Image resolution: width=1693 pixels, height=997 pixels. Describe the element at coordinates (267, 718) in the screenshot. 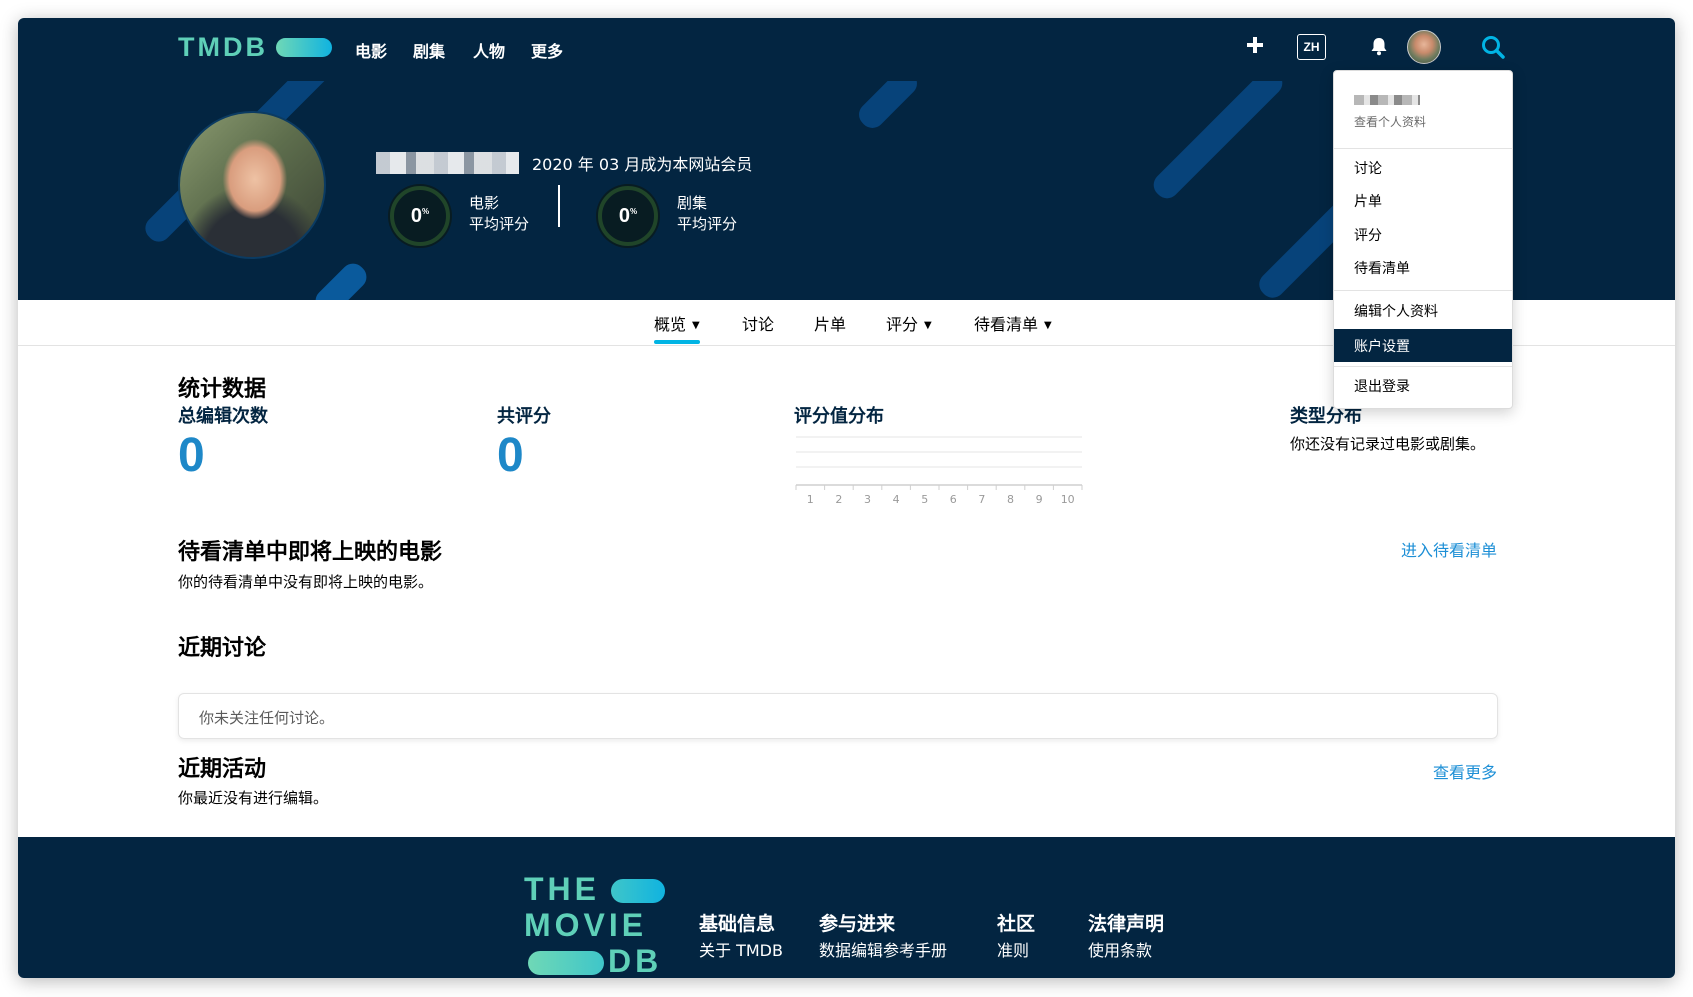

I see `discussions-empty-text: 你未关注任何讨论。` at that location.